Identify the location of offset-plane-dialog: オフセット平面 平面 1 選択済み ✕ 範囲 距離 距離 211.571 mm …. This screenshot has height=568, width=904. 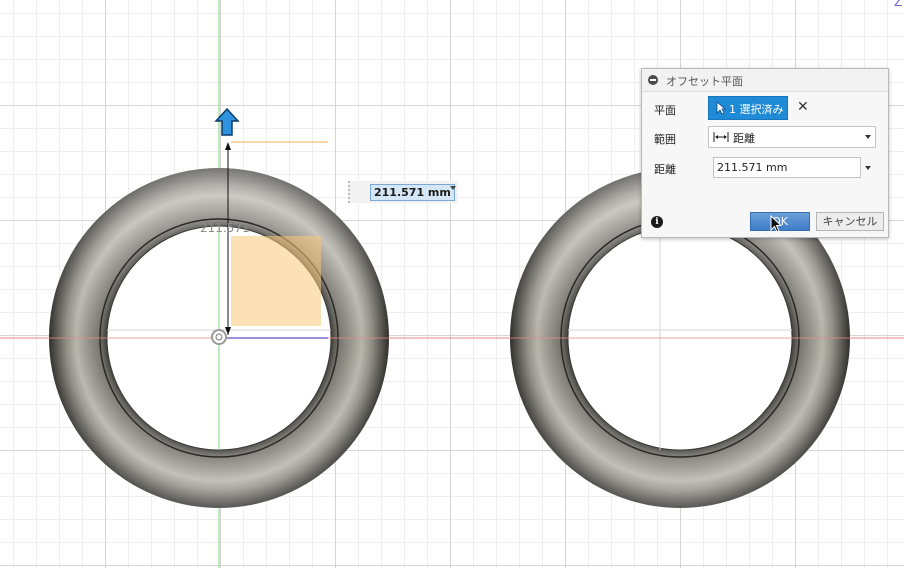
(765, 153).